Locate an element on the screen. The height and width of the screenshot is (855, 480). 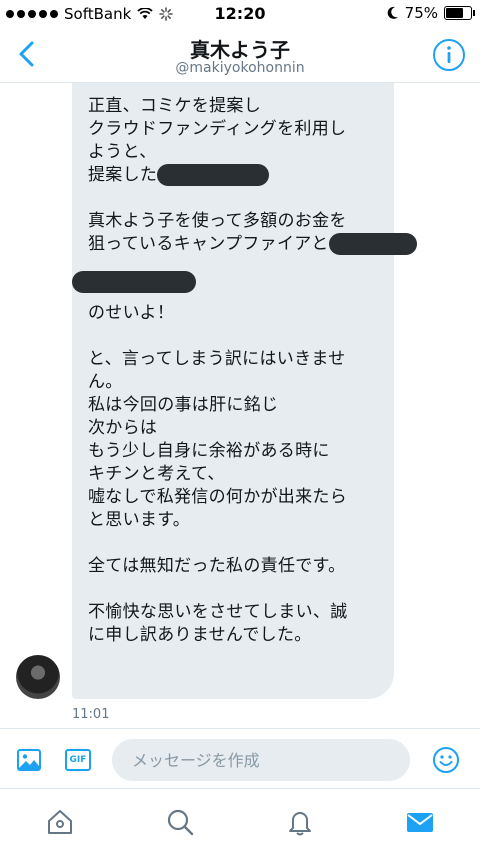
message-line: ようと、 is located at coordinates (122, 152).